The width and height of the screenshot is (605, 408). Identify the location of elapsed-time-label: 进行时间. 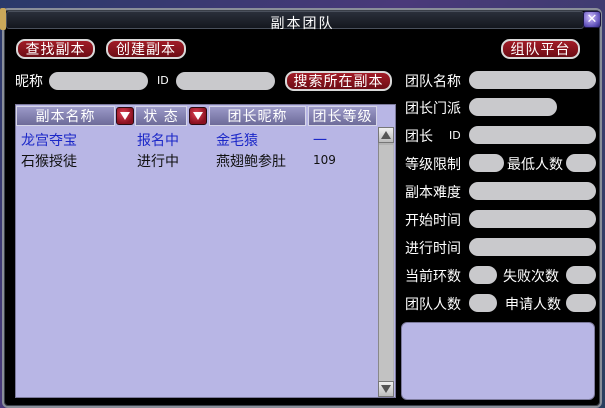
(433, 249).